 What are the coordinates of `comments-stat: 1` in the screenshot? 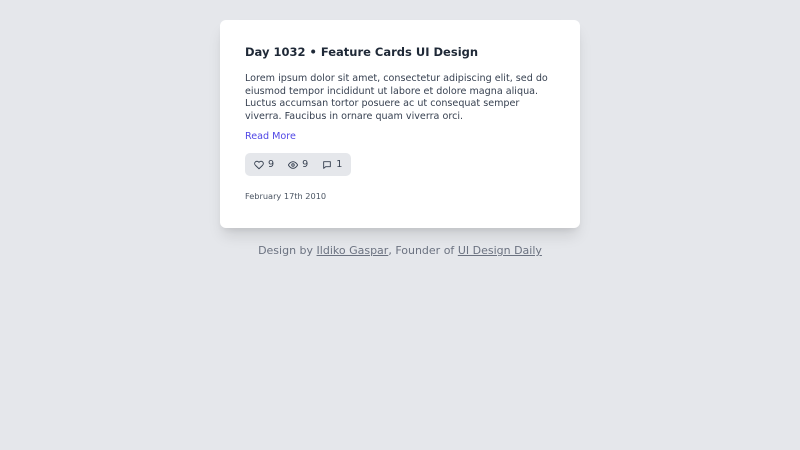 It's located at (332, 164).